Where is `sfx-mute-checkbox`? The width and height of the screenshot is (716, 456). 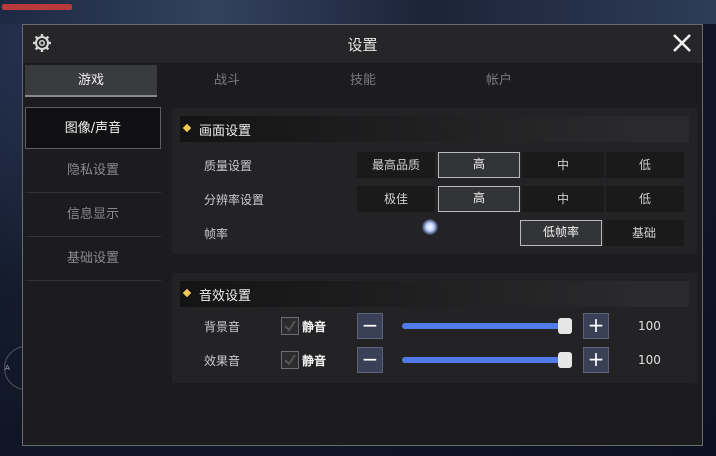
sfx-mute-checkbox is located at coordinates (290, 360).